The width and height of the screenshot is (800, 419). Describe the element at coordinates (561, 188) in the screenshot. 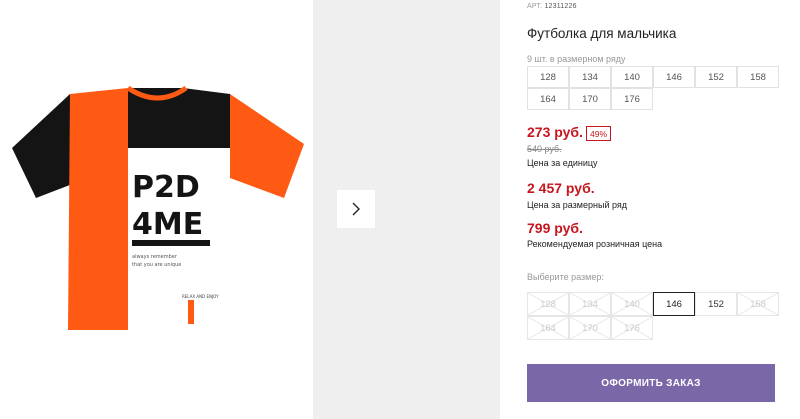

I see `row-price: 2 457 руб.` at that location.